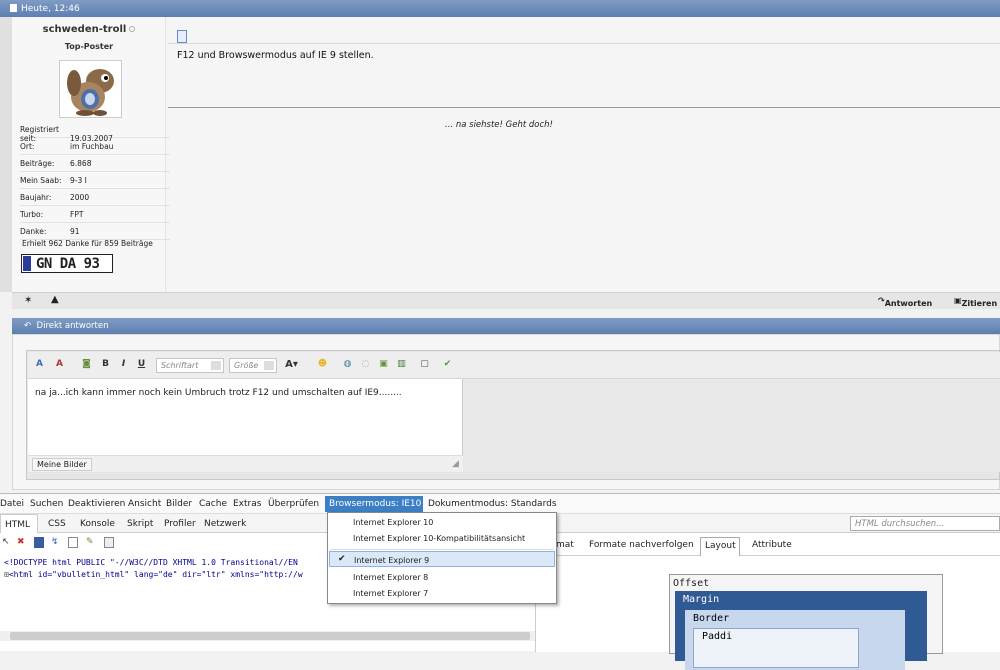 The height and width of the screenshot is (670, 1000). Describe the element at coordinates (717, 636) in the screenshot. I see `box-padding-label: Paddi` at that location.